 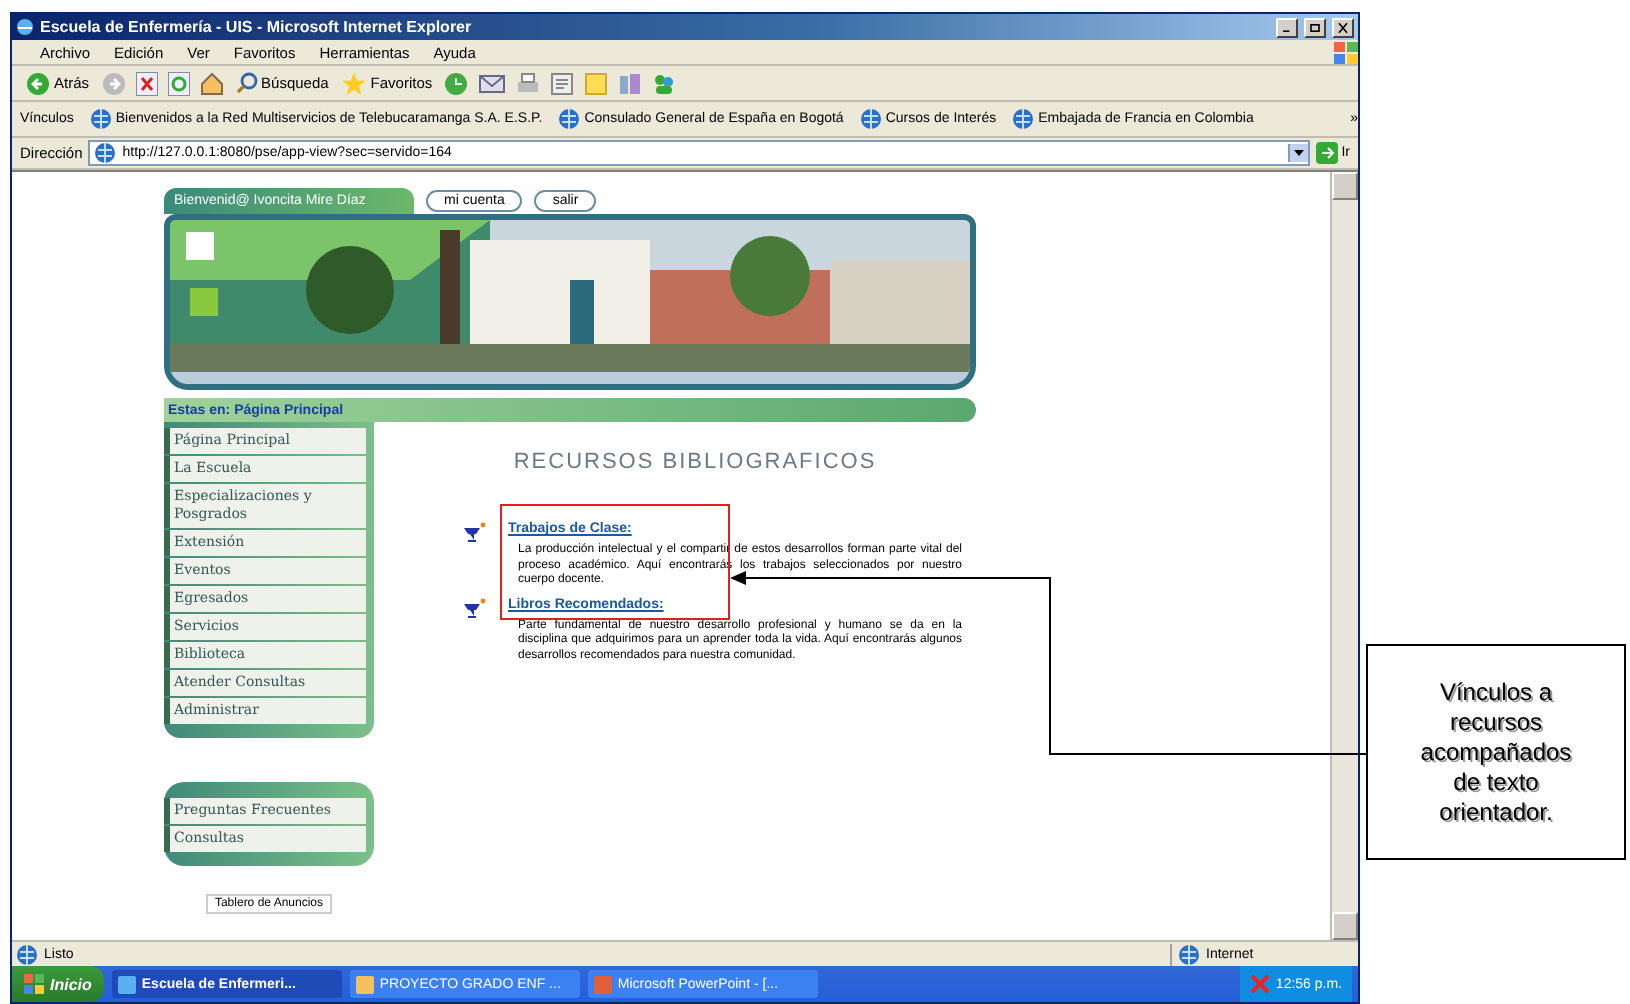 I want to click on dropdown-icon, so click(x=1297, y=153).